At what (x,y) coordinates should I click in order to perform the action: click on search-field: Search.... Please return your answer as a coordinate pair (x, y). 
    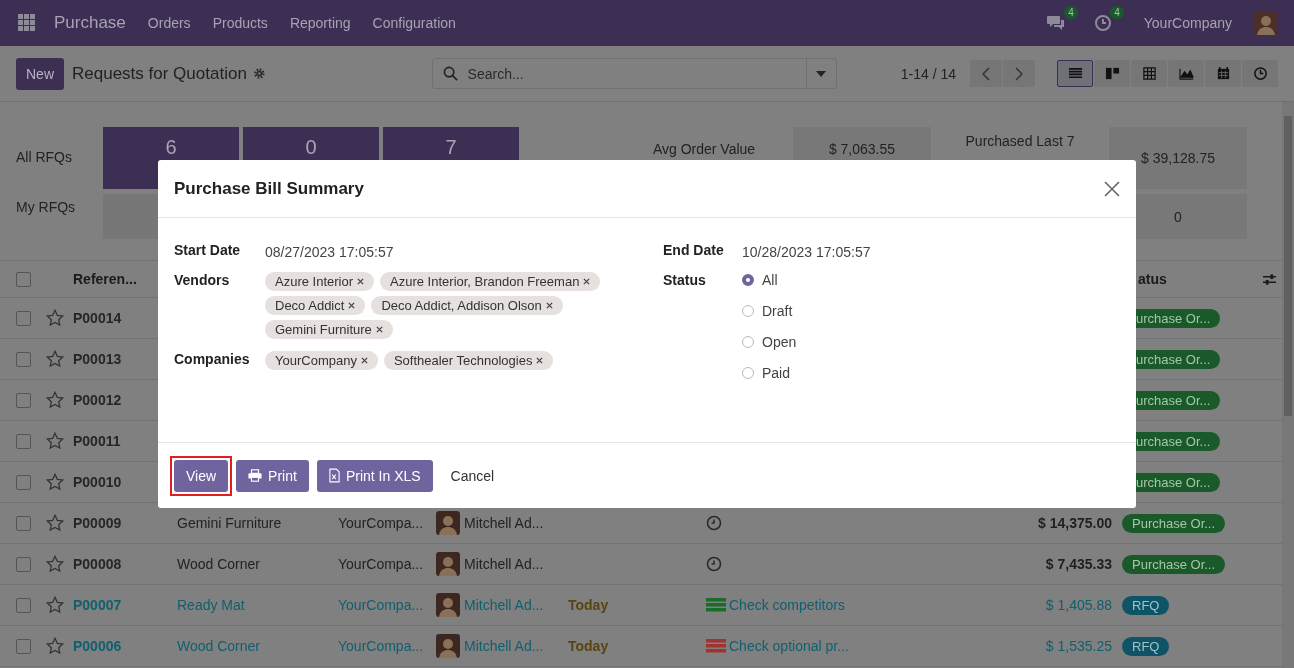
    Looking at the image, I should click on (634, 73).